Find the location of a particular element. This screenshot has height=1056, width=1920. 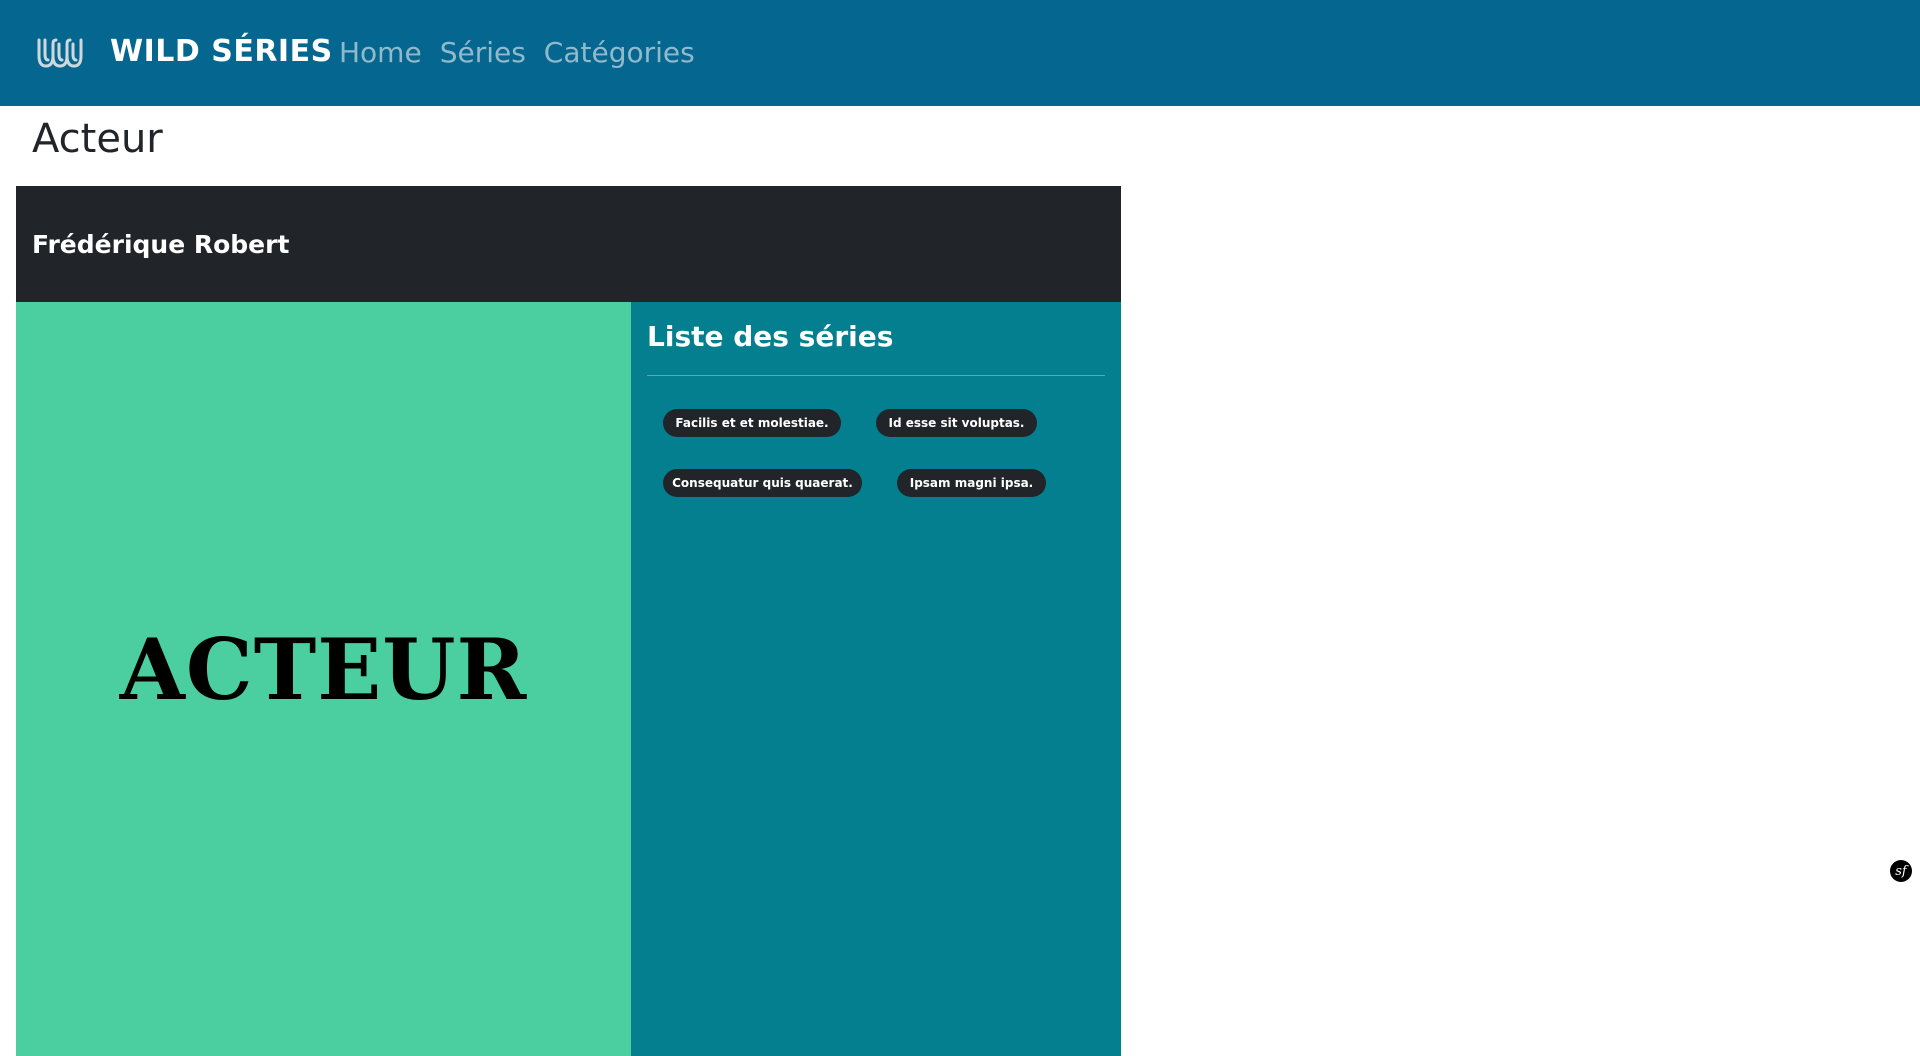

wild-logo-icon is located at coordinates (60, 53).